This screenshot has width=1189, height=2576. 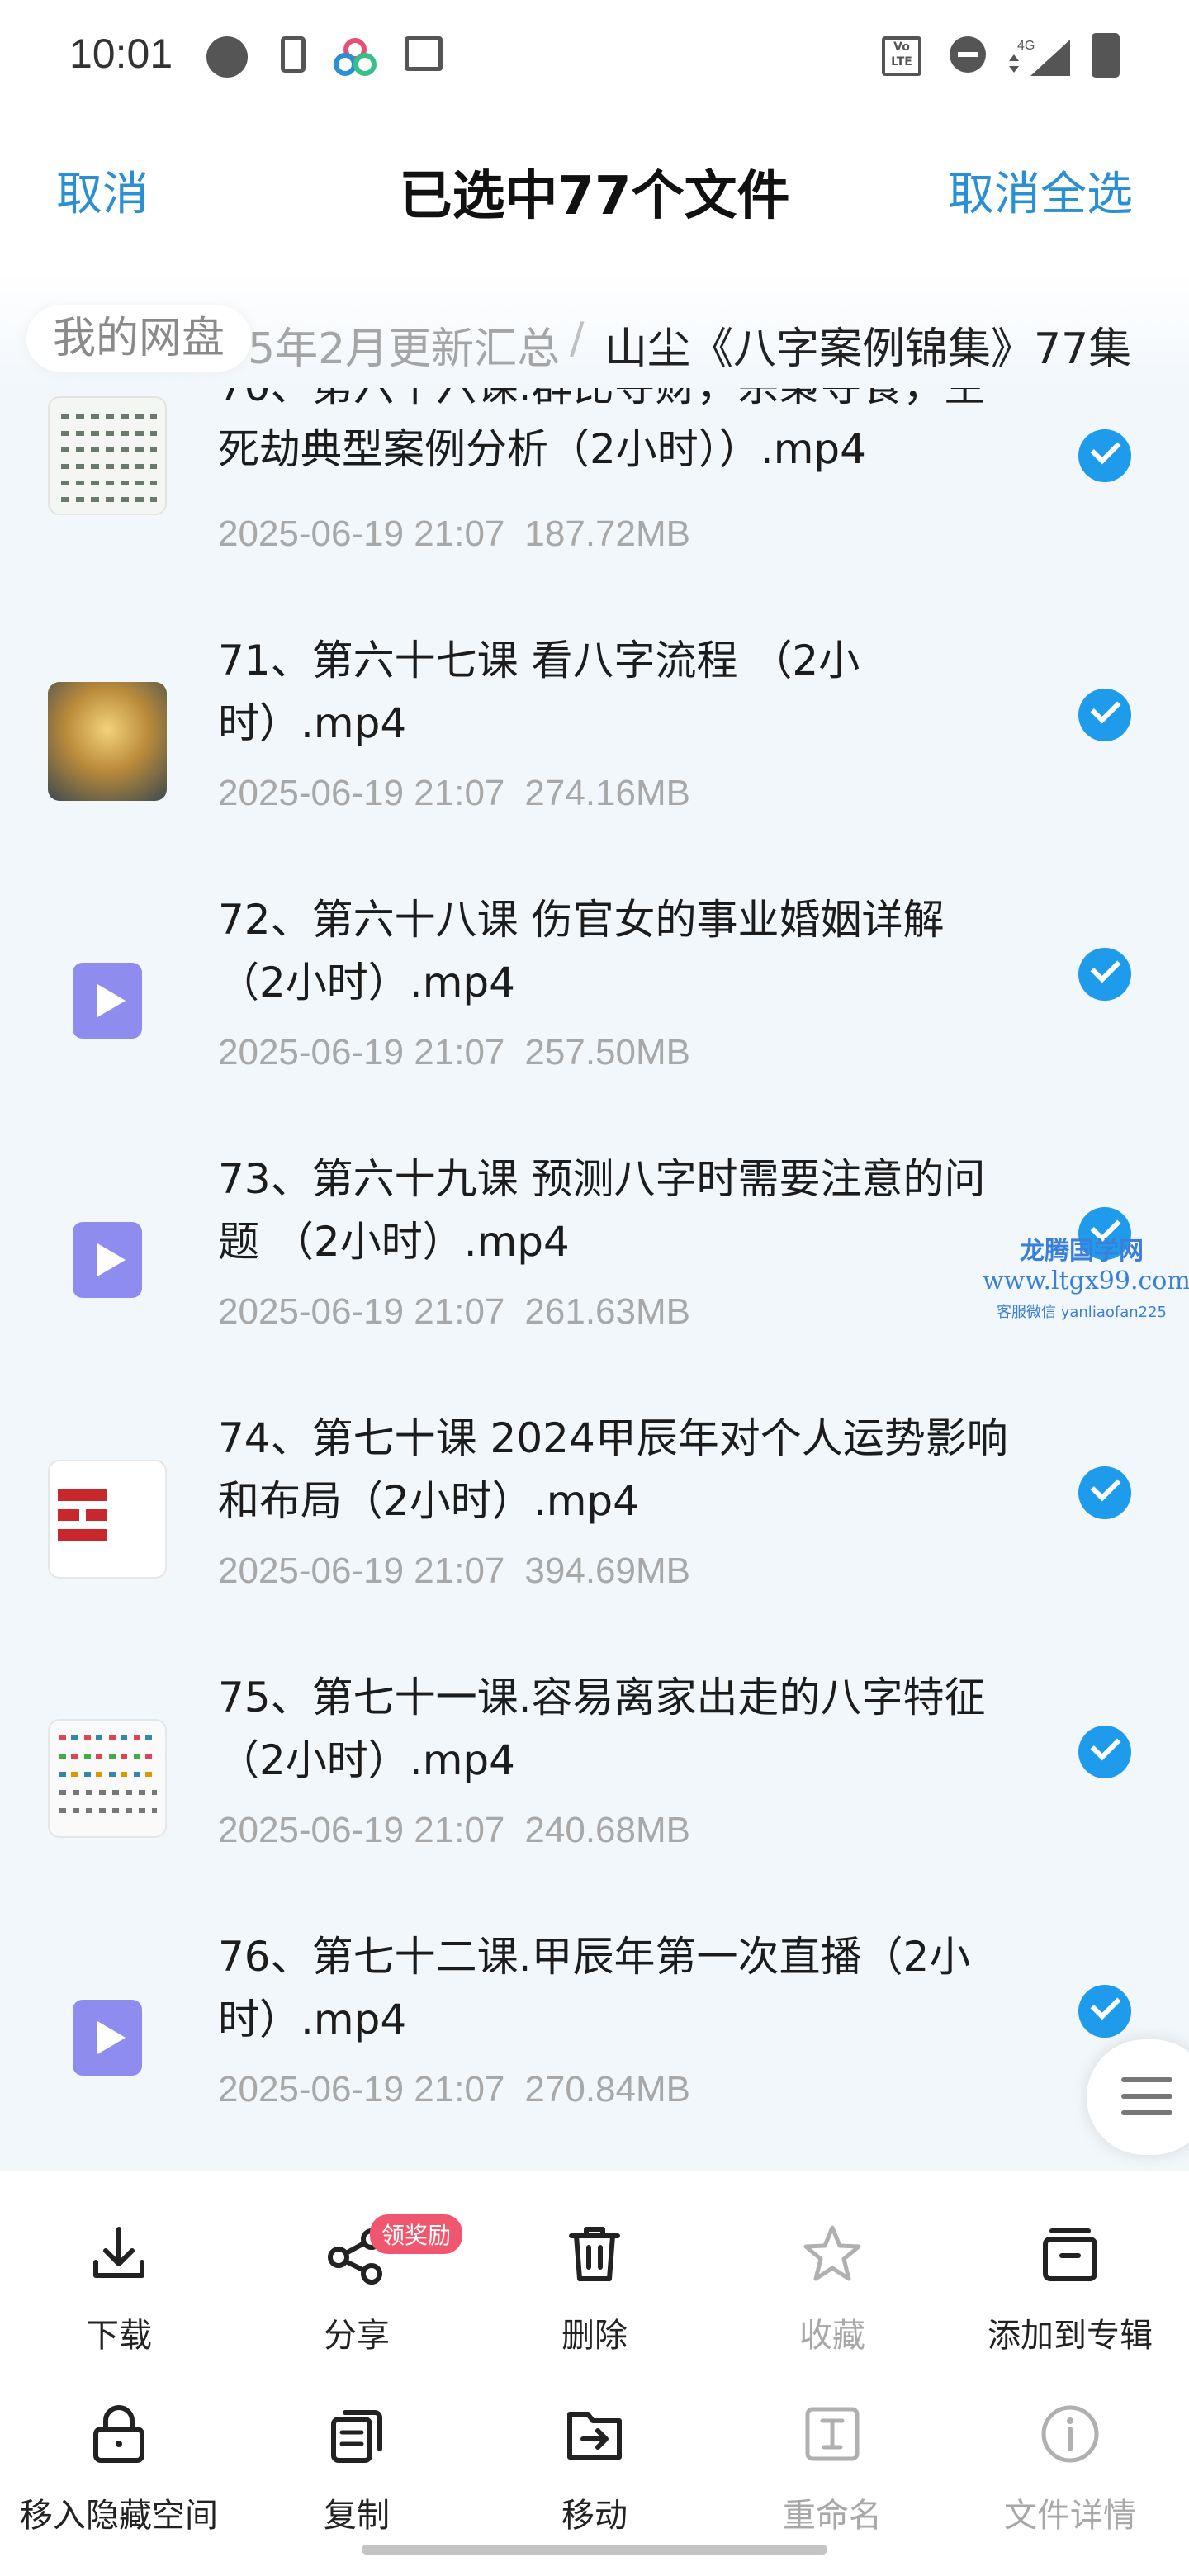 What do you see at coordinates (539, 692) in the screenshot?
I see `file-name: 71、第六十七课 看八字流程 （2小时）.mp4` at bounding box center [539, 692].